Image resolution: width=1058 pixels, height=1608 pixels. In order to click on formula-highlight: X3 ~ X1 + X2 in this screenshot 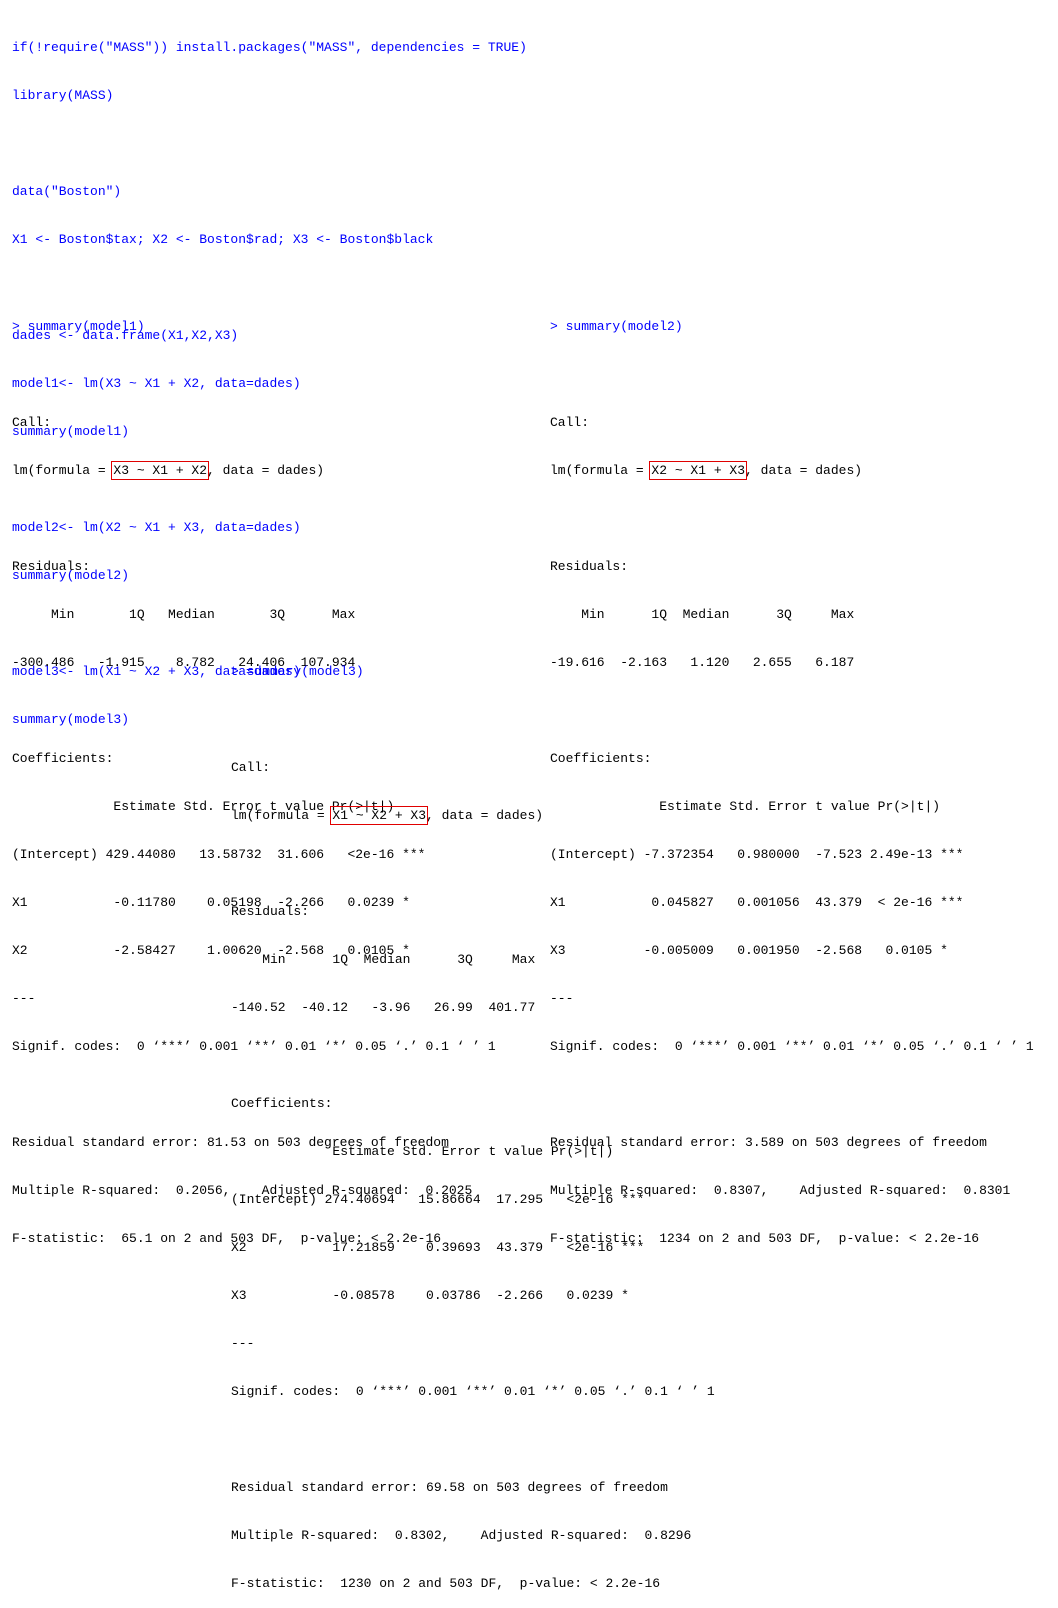, I will do `click(160, 470)`.